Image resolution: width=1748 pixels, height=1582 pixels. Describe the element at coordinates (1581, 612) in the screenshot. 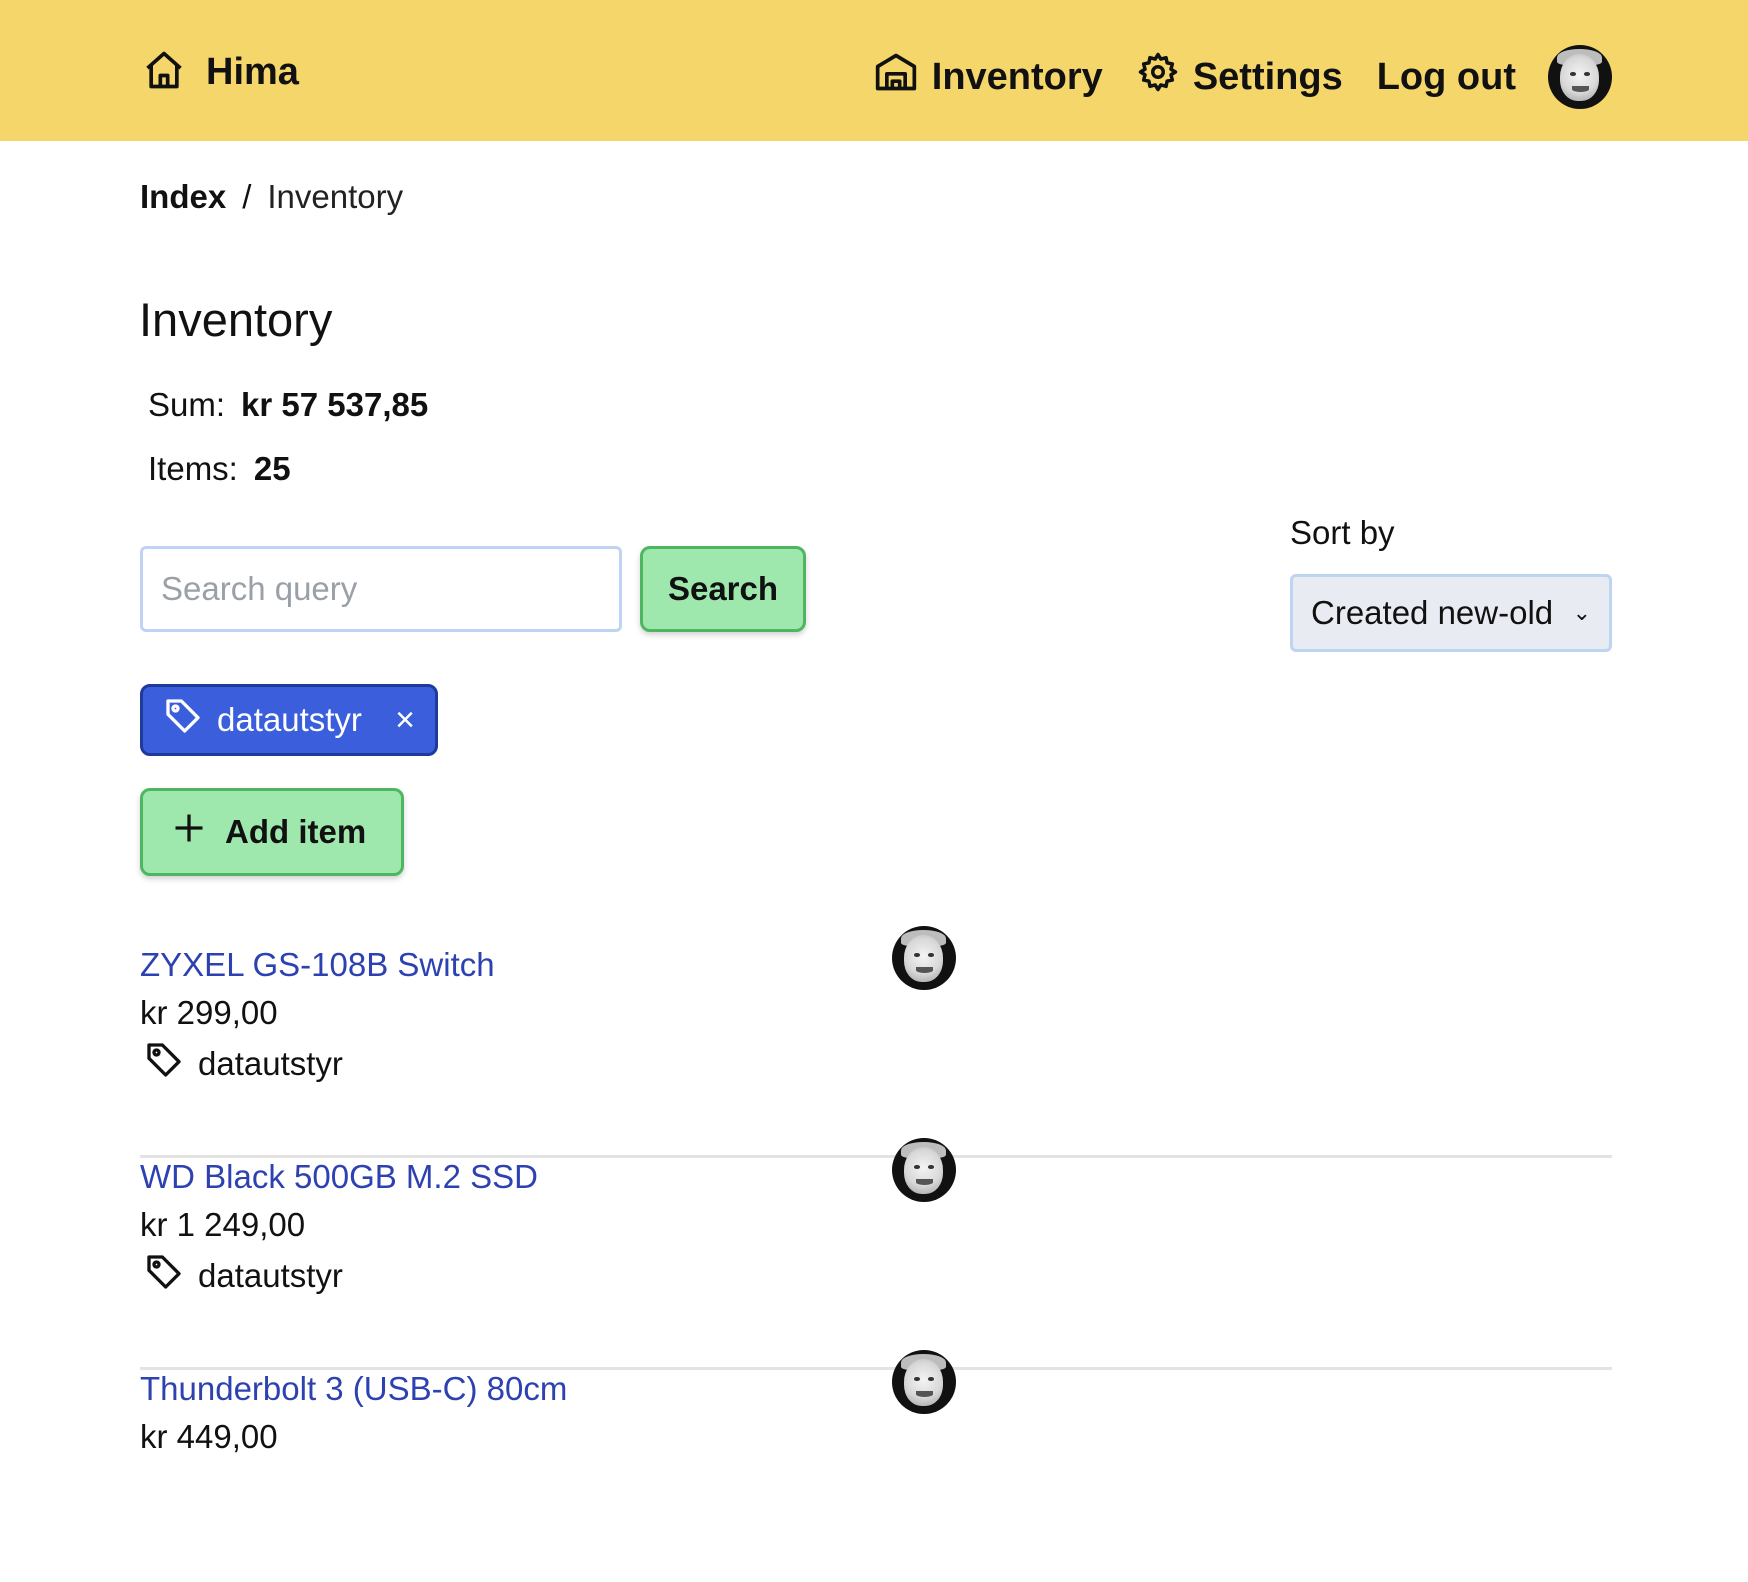

I see `chevron-down-icon: ⌄` at that location.